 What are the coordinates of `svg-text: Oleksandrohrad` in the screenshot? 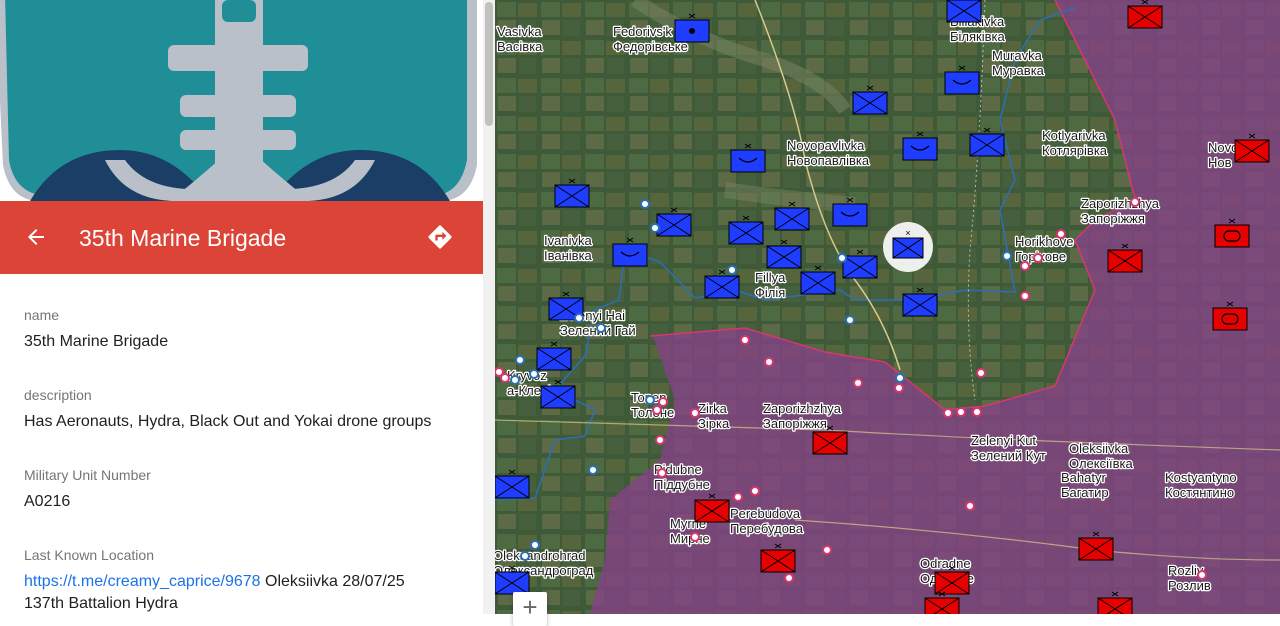 It's located at (540, 555).